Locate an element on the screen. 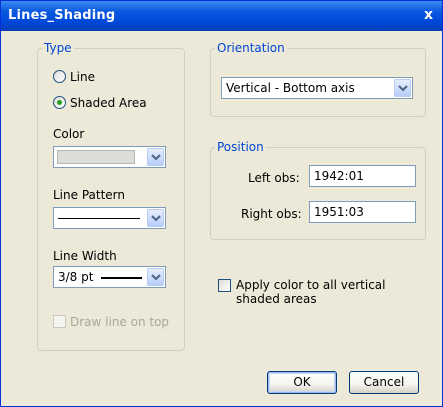 The height and width of the screenshot is (407, 443). line-width-value: 3/8 pt is located at coordinates (76, 277).